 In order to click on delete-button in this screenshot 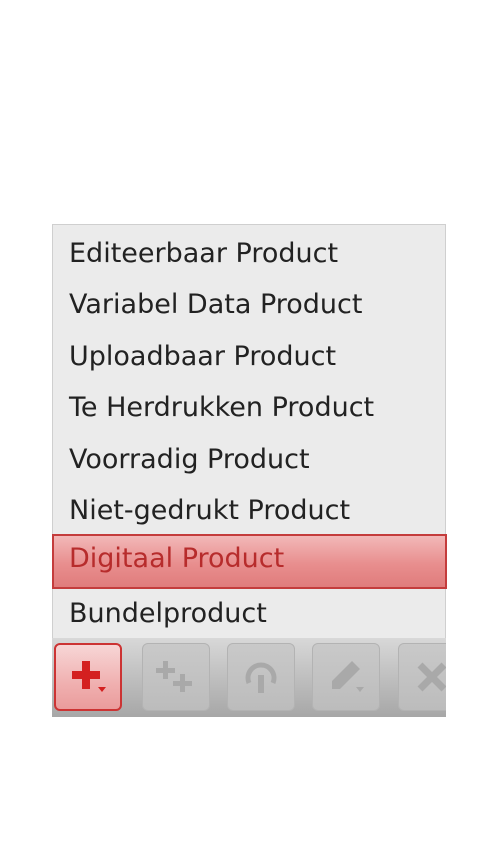, I will do `click(422, 677)`.